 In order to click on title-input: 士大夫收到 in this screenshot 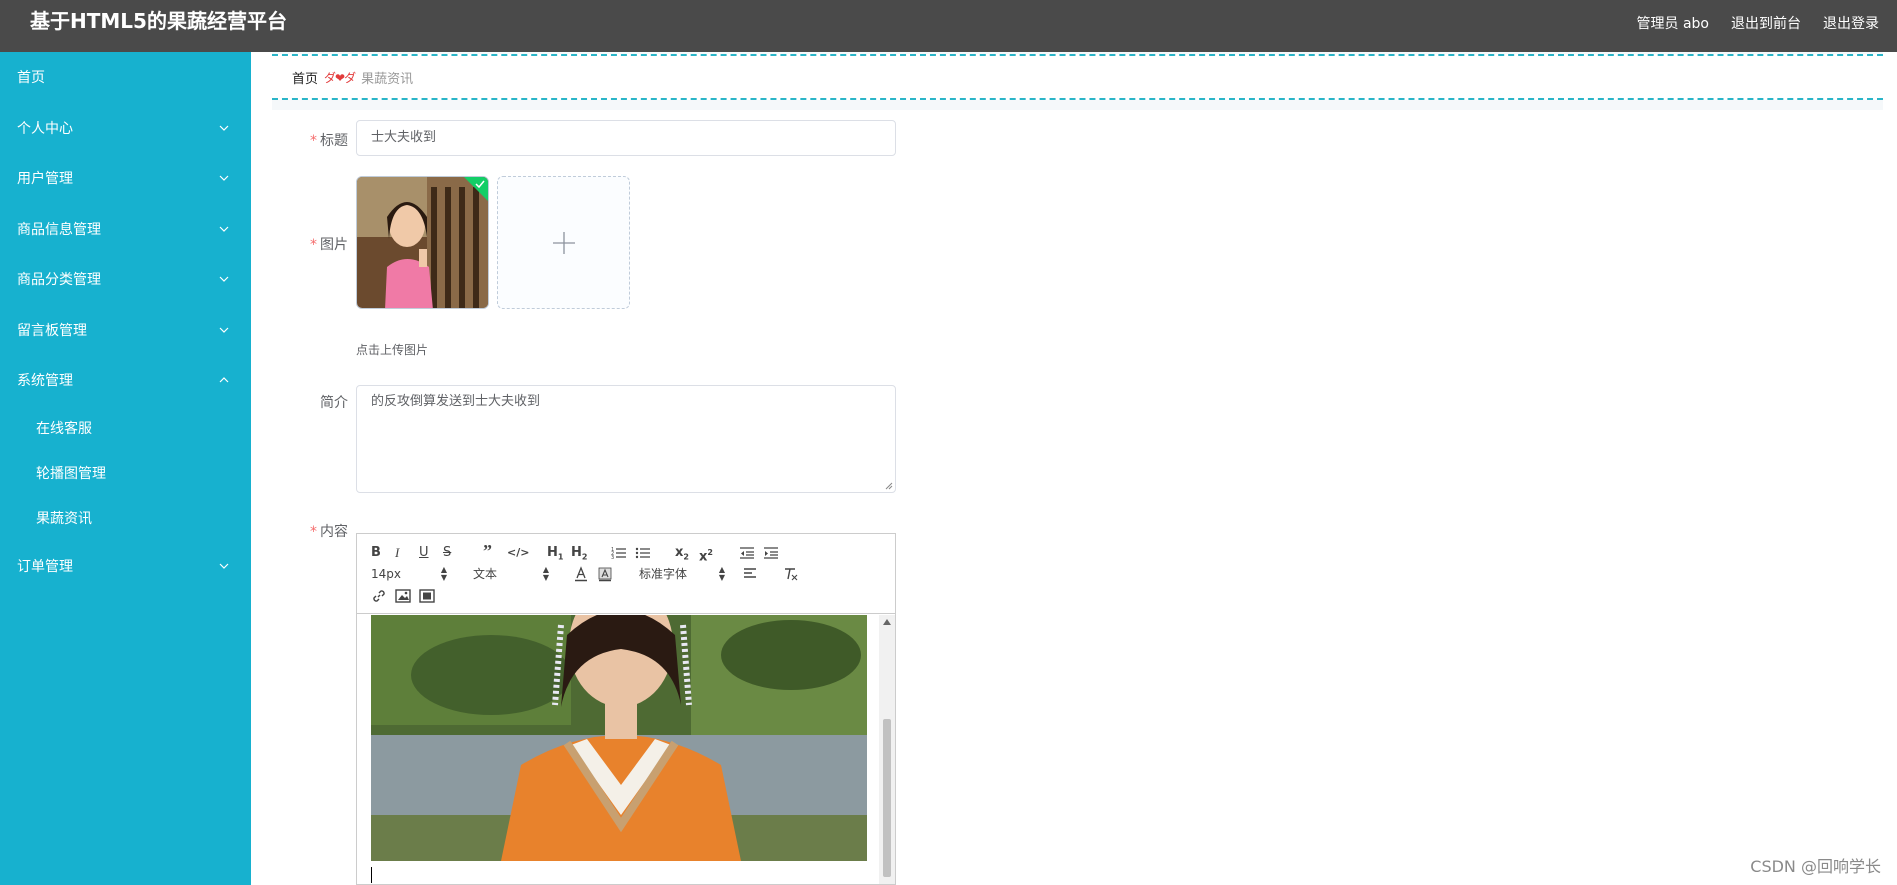, I will do `click(626, 138)`.